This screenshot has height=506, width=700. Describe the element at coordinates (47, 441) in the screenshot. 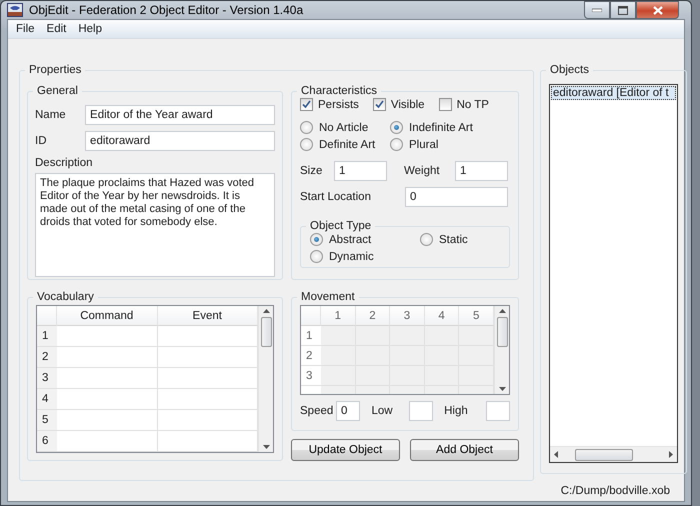

I see `row-header: 6` at that location.